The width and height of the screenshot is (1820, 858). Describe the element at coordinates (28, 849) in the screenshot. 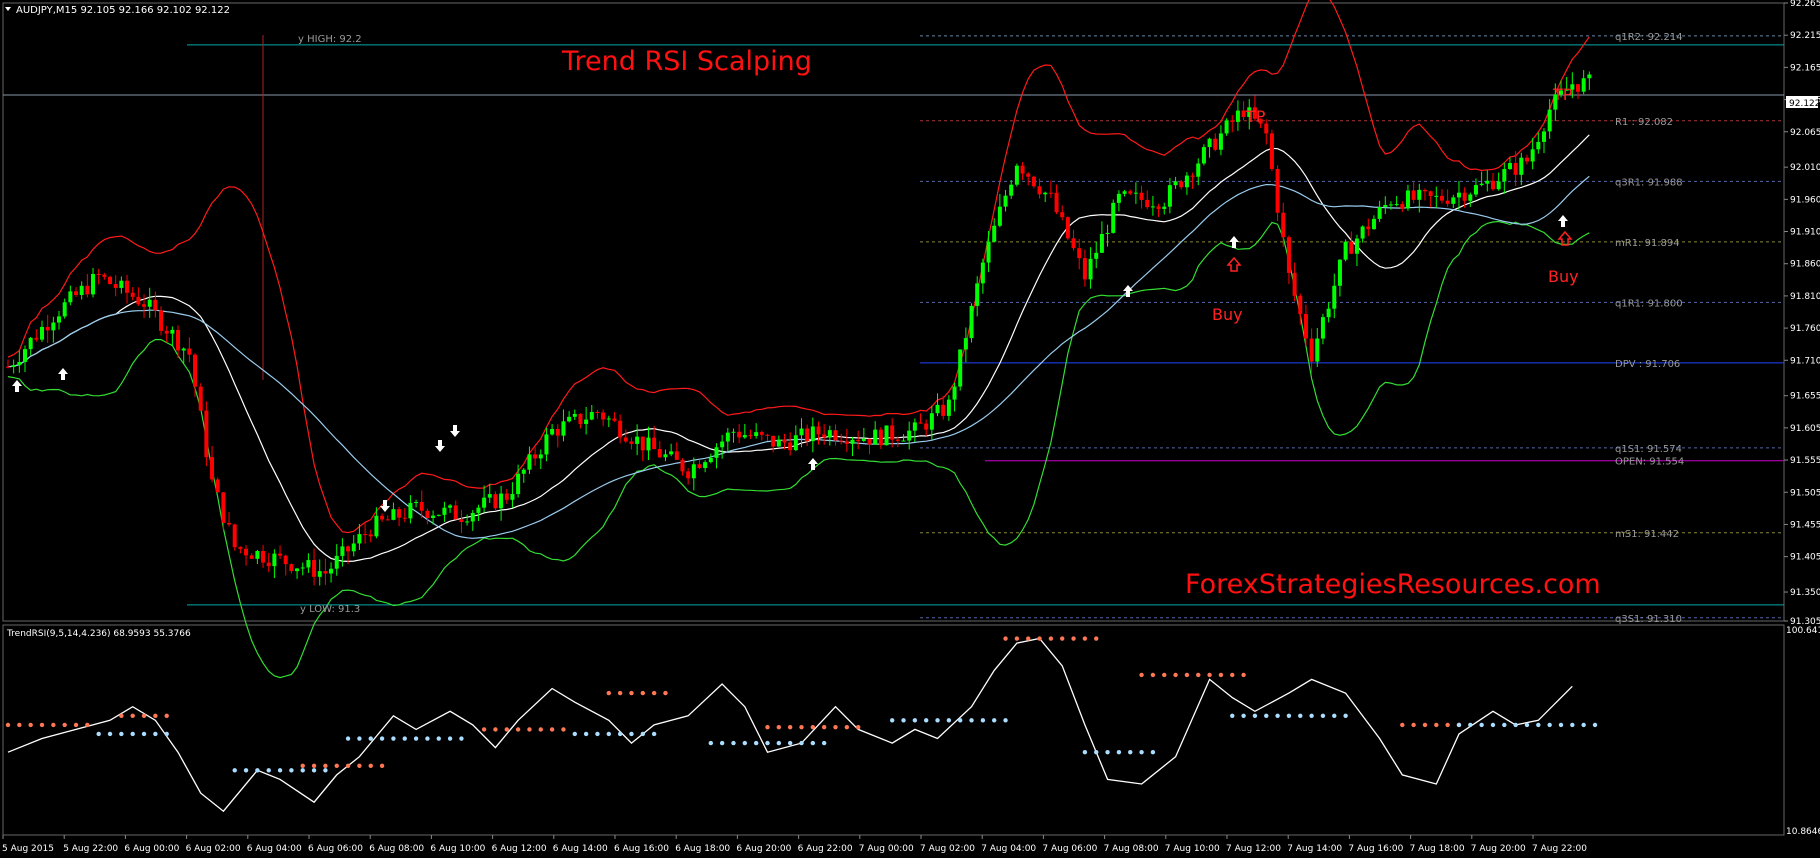

I see `time-tick-label: 5 Aug 2015` at that location.